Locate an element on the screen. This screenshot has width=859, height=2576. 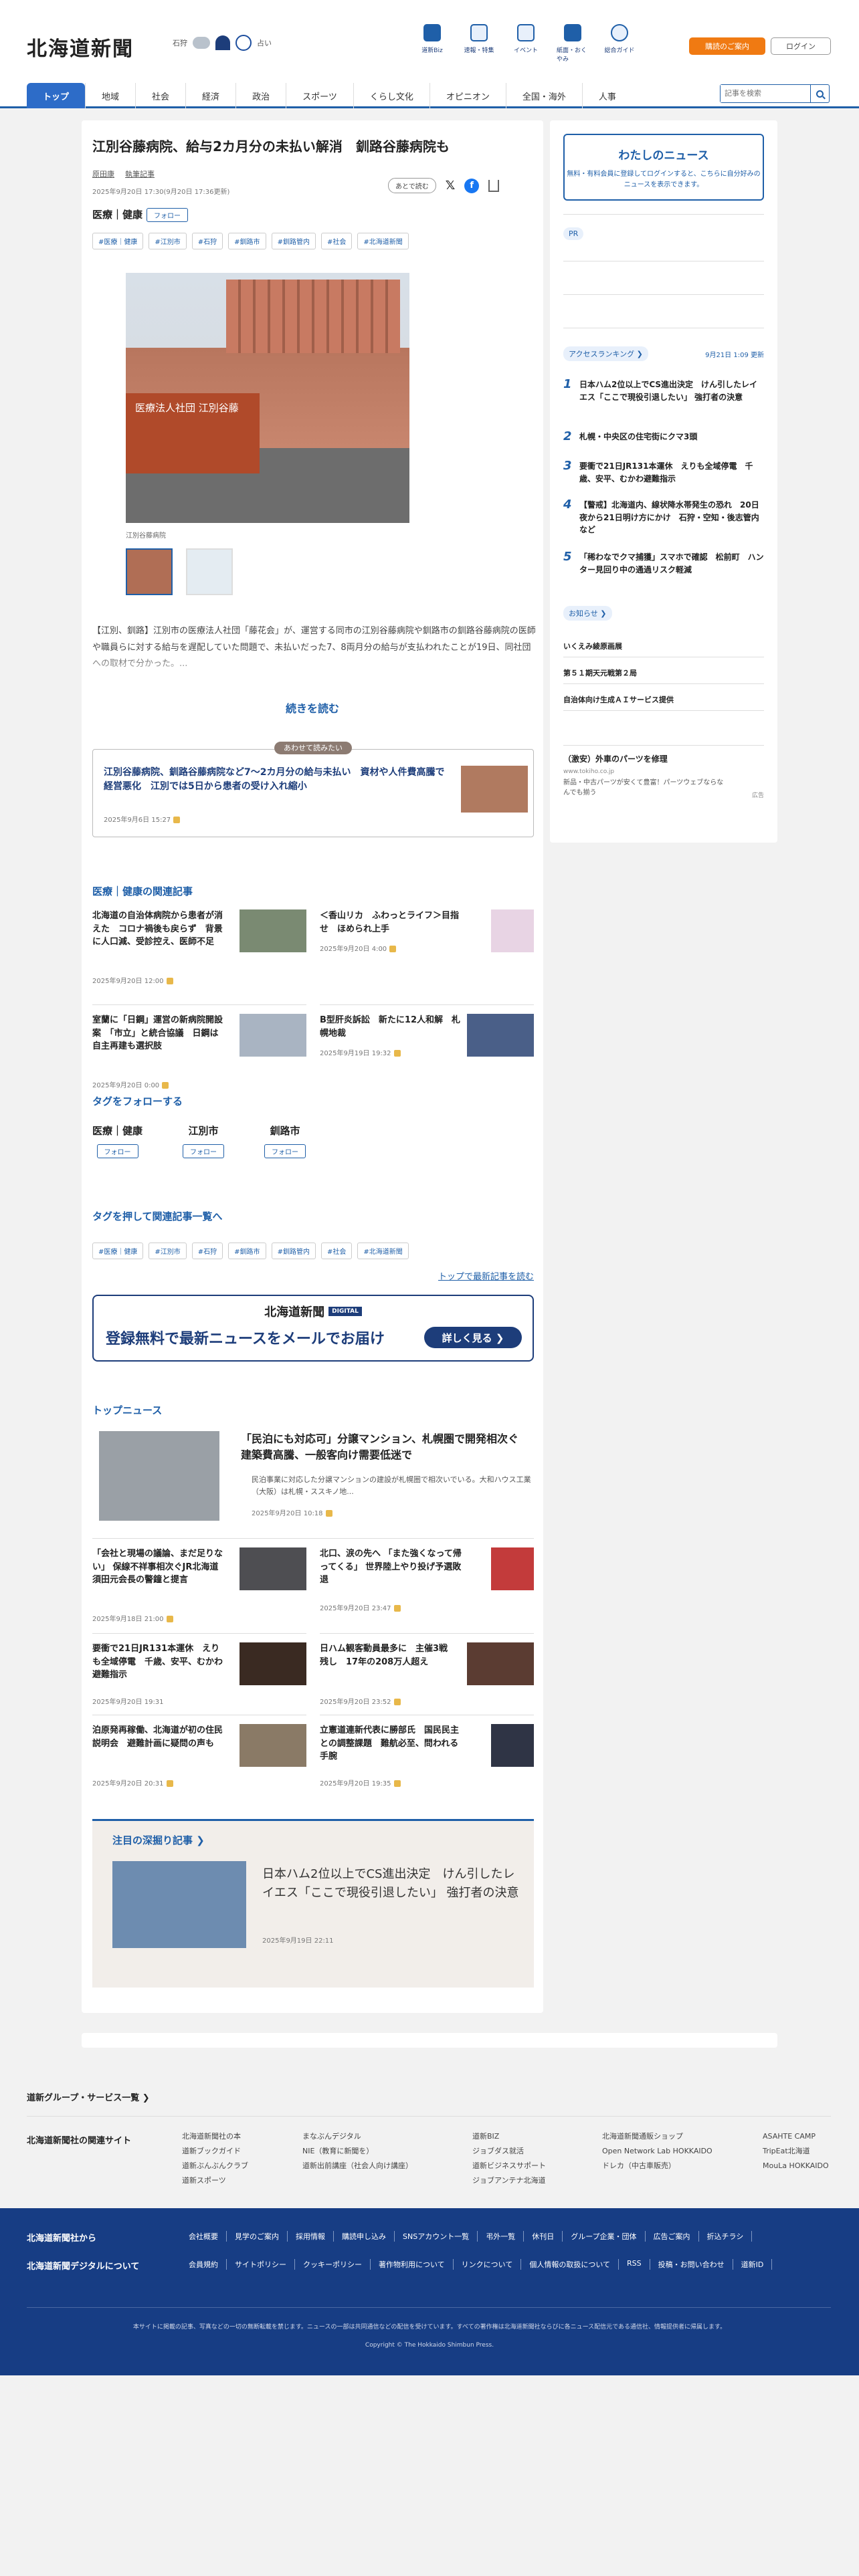
tab-politics: 政治 is located at coordinates (260, 95).